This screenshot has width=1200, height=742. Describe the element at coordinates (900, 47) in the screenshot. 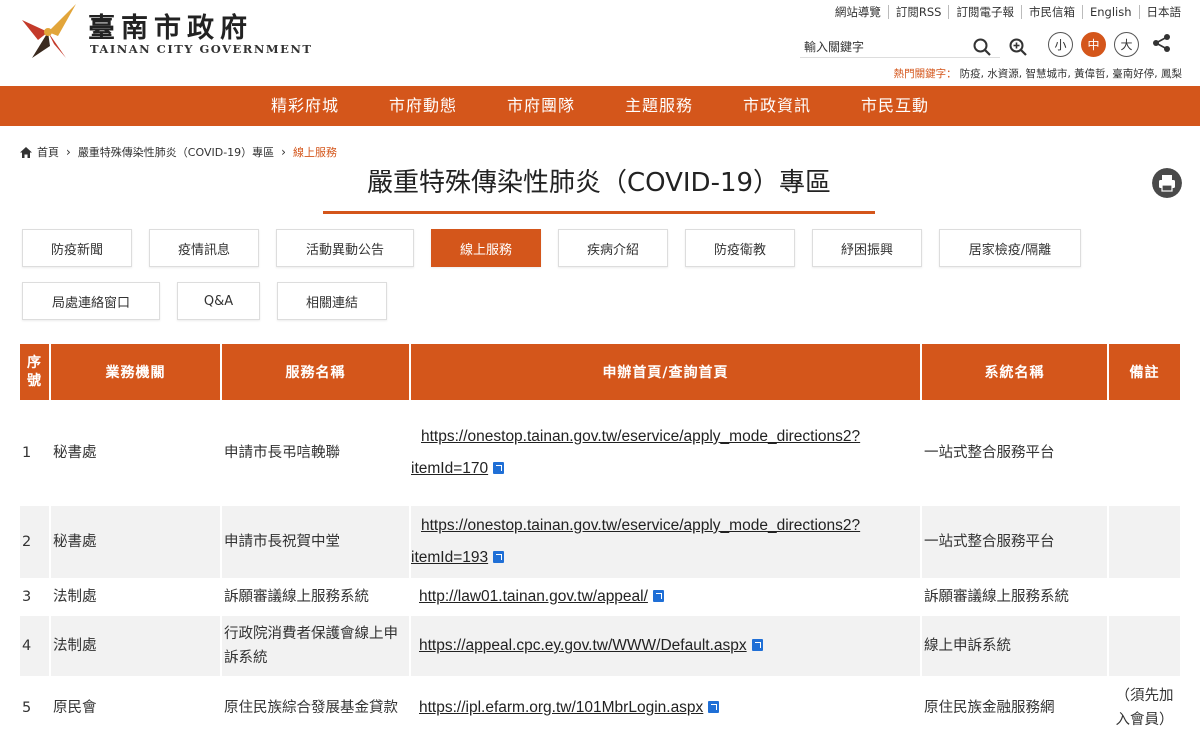

I see `search-input` at that location.